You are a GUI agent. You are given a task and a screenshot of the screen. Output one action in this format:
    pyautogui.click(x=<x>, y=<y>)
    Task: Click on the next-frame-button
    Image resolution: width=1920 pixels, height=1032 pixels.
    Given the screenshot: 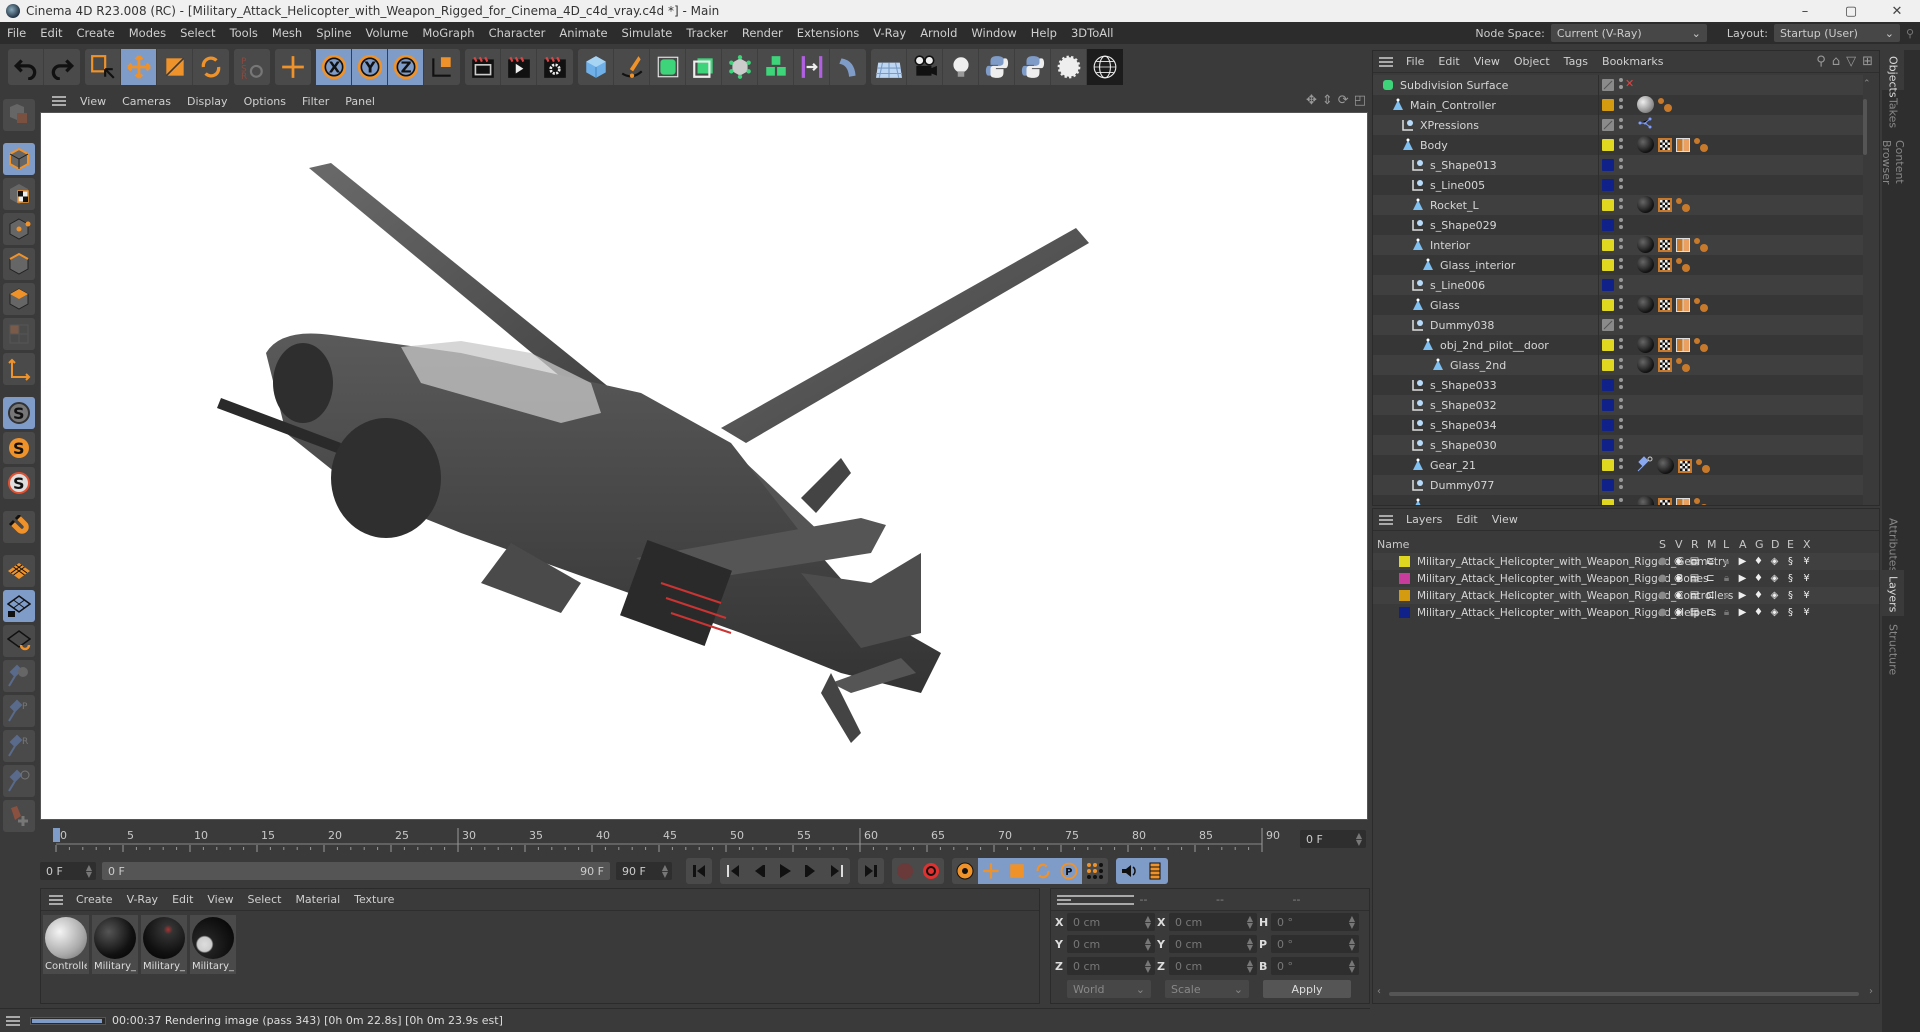 What is the action you would take?
    pyautogui.click(x=811, y=871)
    